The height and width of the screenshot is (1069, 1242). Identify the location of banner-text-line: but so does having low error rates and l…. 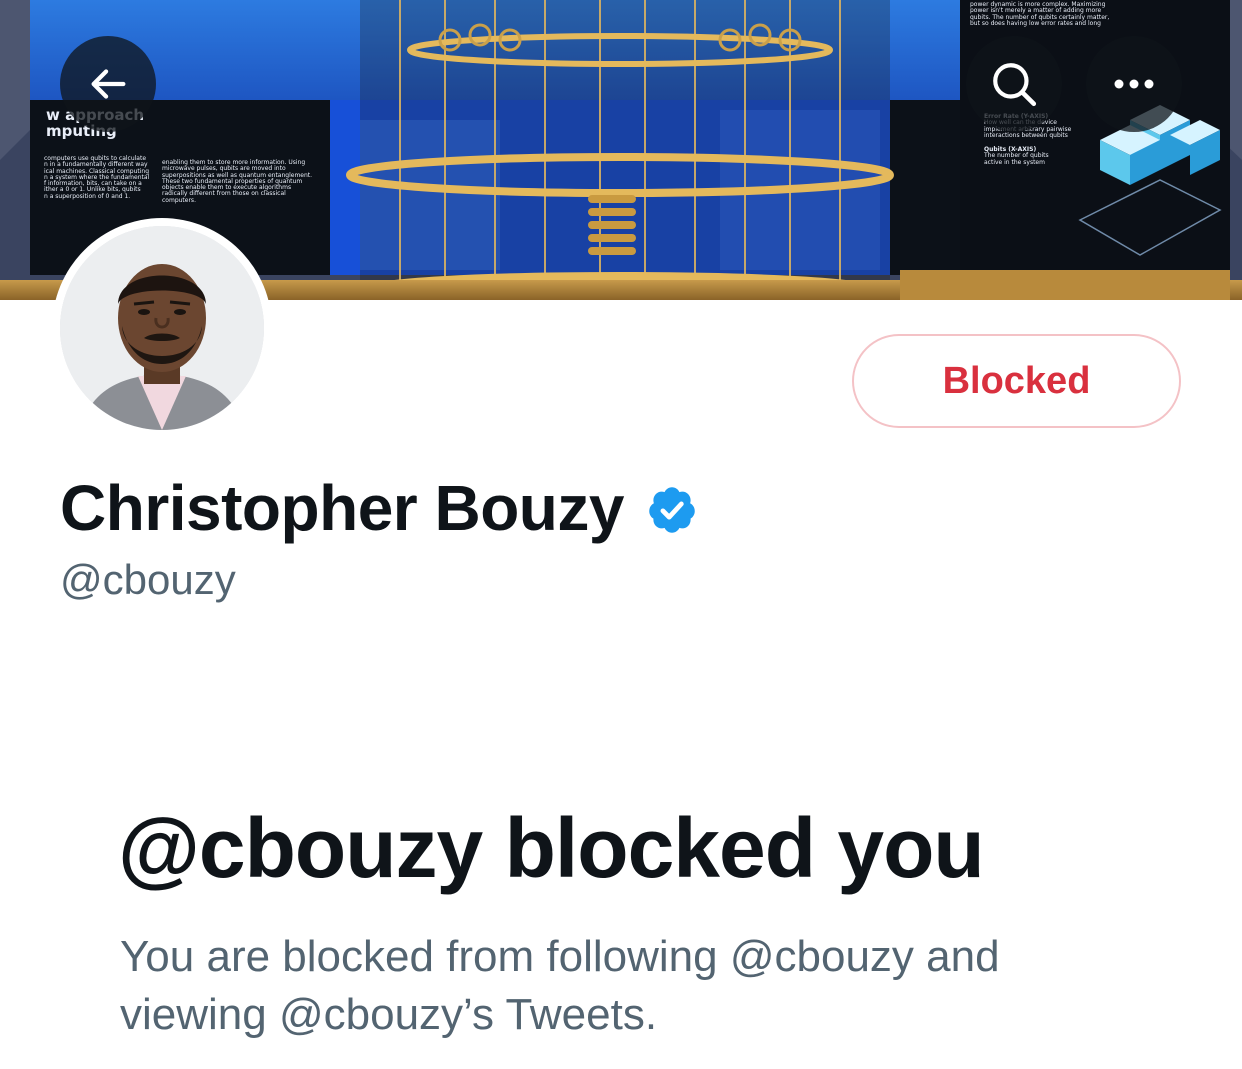
(1035, 23).